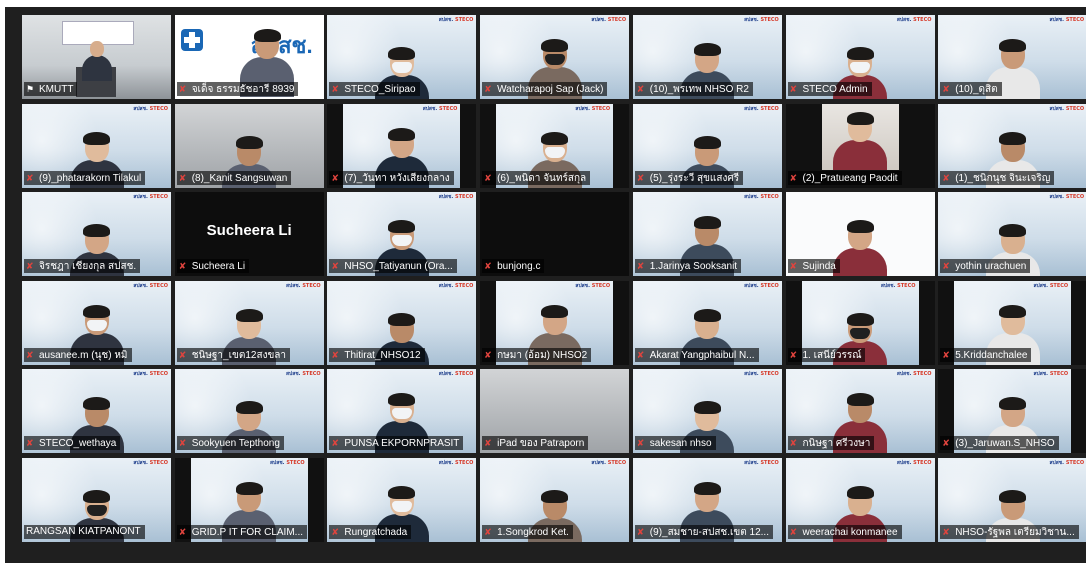 This screenshot has height=568, width=1086. I want to click on participant-tile: Sucheera Li ✘ Sucheera Li, so click(249, 234).